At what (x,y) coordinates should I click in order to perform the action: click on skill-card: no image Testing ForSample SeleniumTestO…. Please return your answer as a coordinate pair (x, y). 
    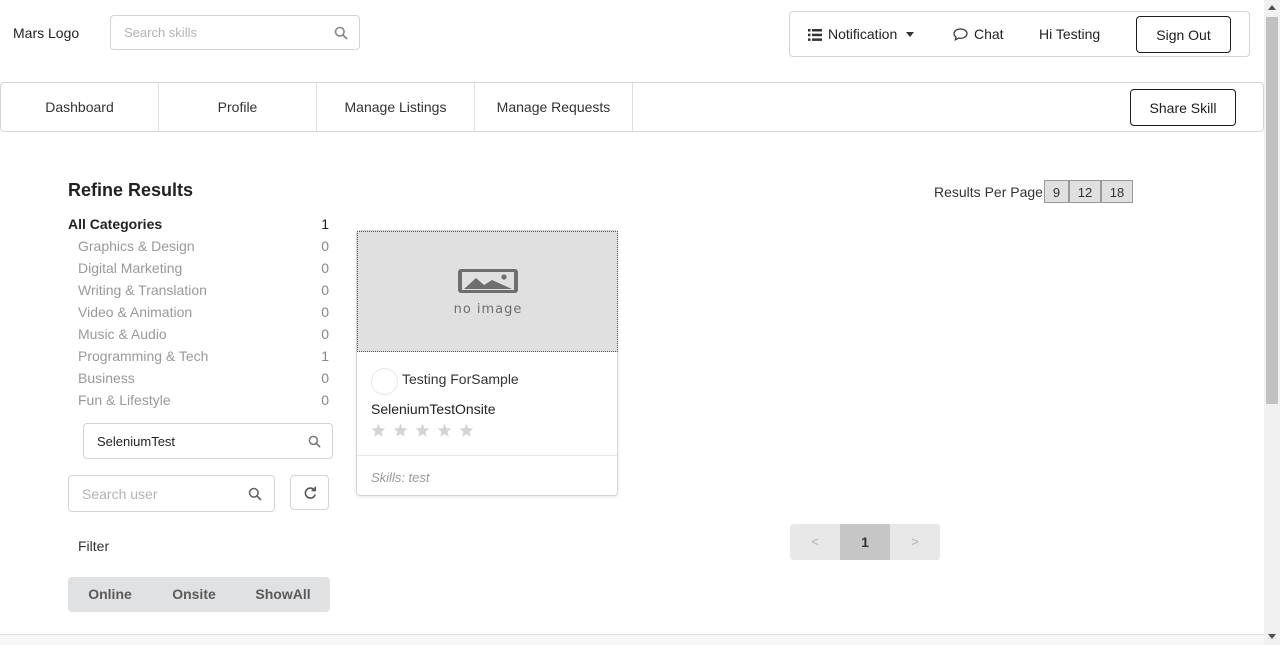
    Looking at the image, I should click on (487, 363).